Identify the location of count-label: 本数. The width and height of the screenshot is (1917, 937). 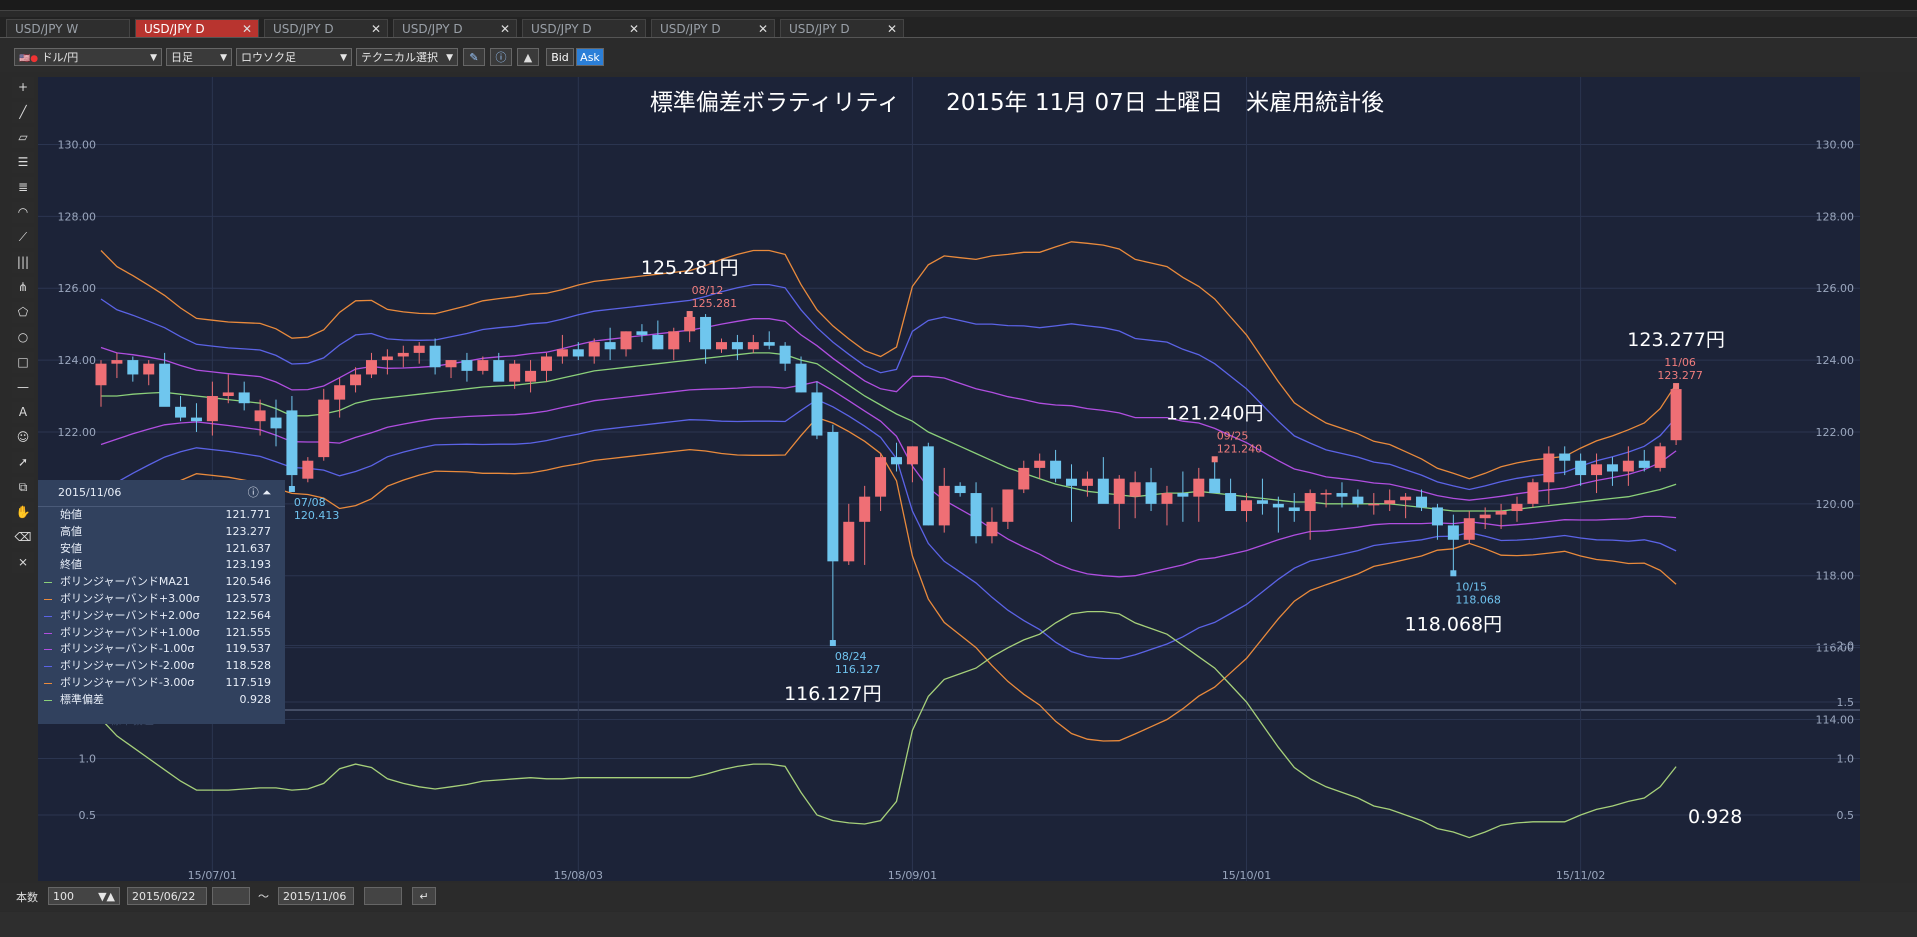
(27, 897).